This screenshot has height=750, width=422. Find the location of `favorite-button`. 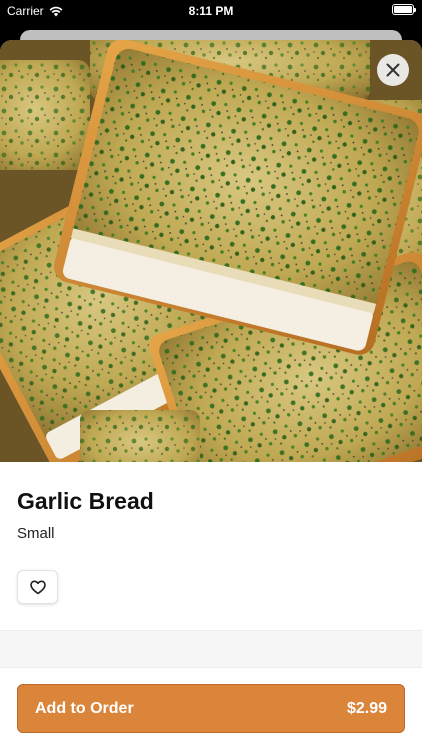

favorite-button is located at coordinates (37, 587).